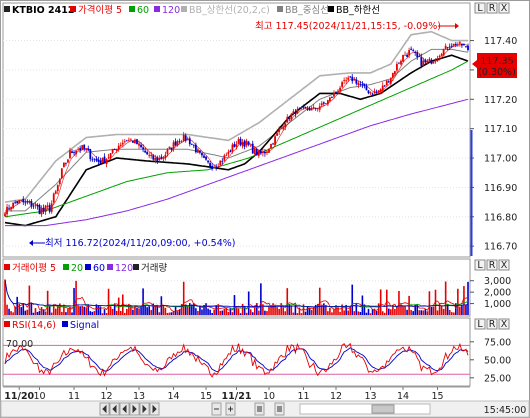  Describe the element at coordinates (336, 396) in the screenshot. I see `x-axis-label: 12` at that location.